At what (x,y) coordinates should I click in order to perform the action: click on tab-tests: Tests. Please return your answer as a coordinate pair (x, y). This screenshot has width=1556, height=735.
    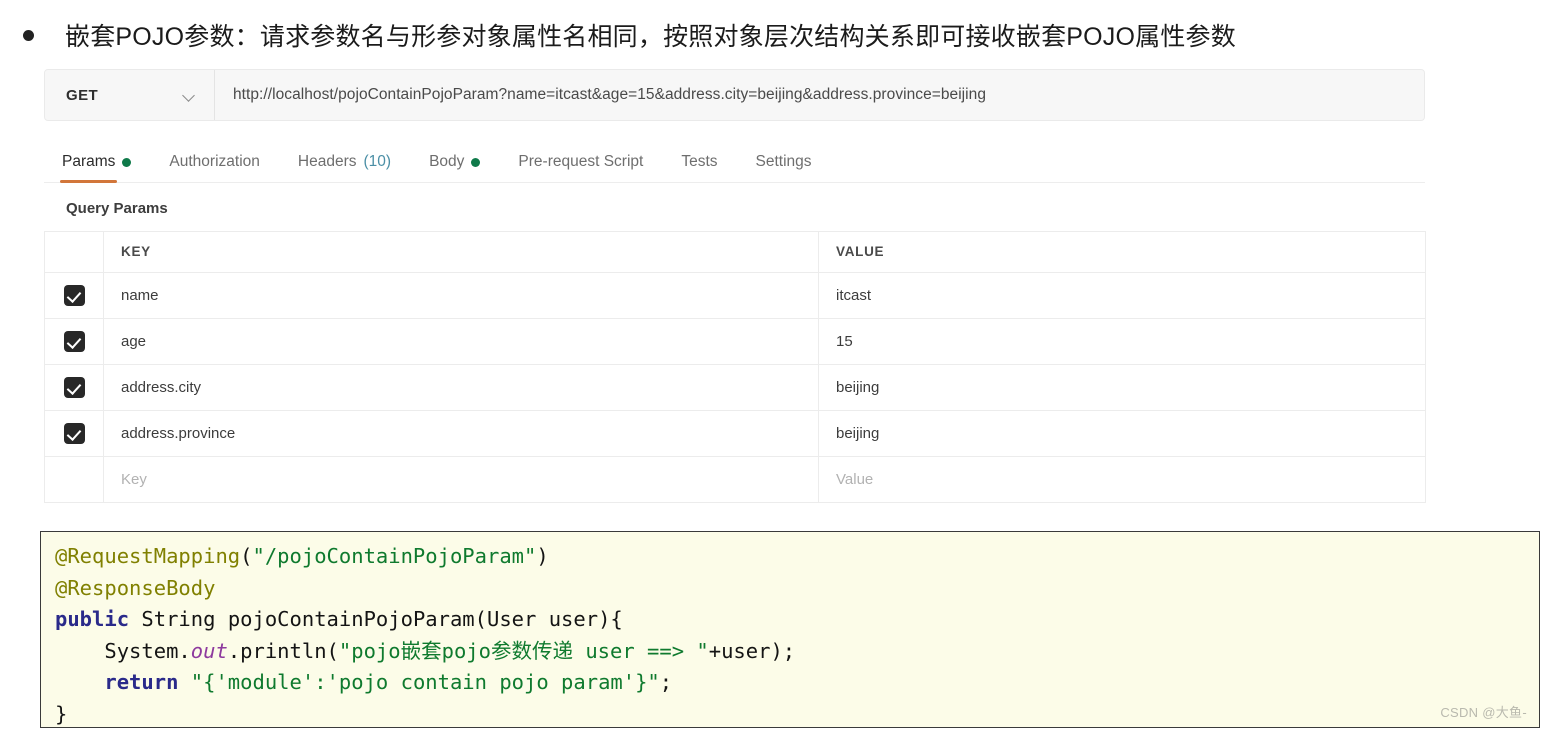
    Looking at the image, I should click on (699, 167).